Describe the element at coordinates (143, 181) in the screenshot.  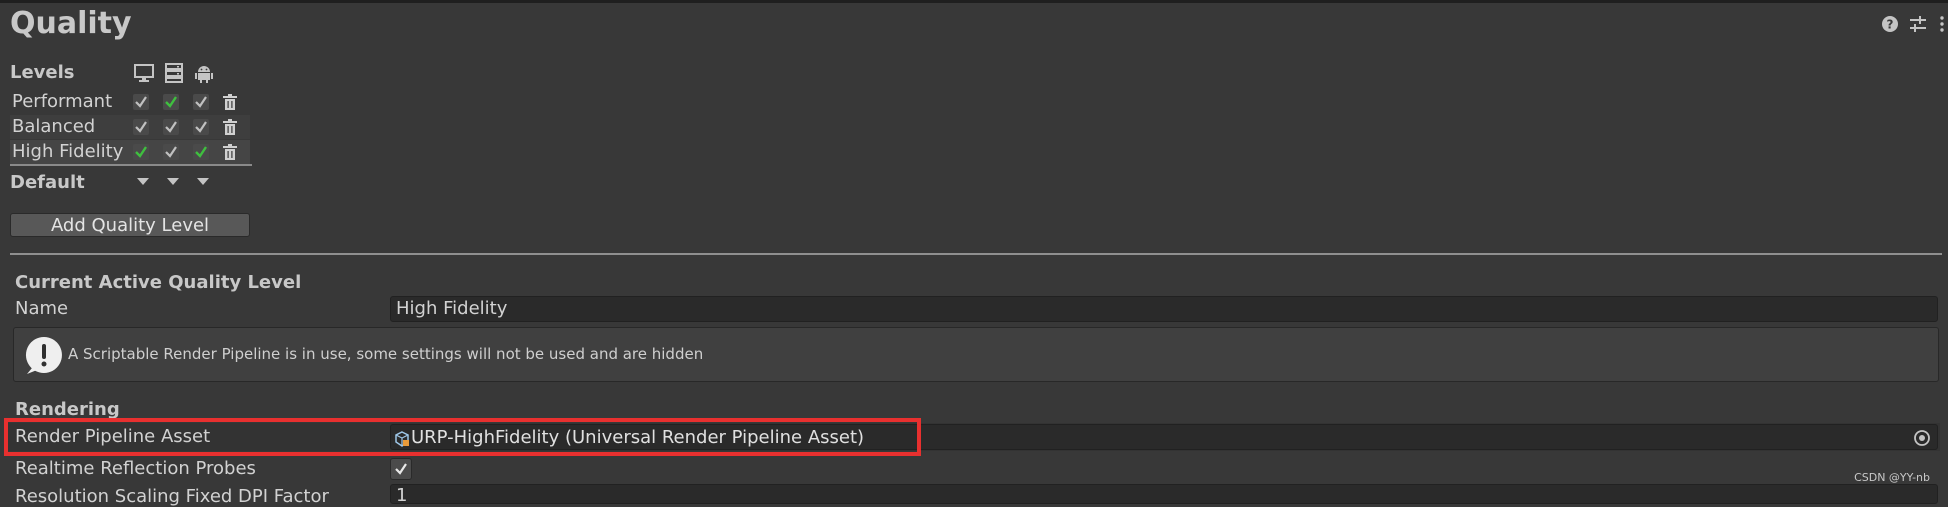
I see `default-desktop-dropdown` at that location.